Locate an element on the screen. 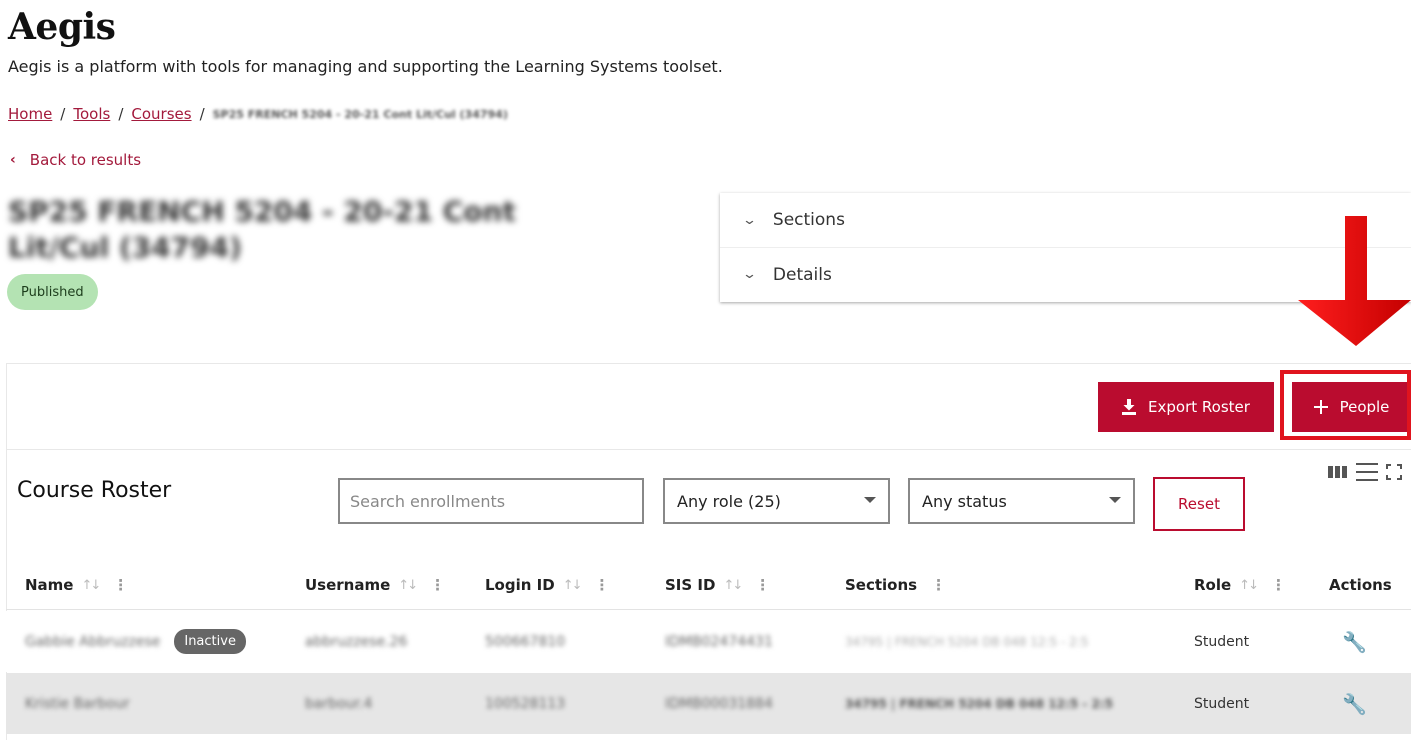 Image resolution: width=1411 pixels, height=740 pixels. back-to-results-link: ‹ Back to results is located at coordinates (75, 160).